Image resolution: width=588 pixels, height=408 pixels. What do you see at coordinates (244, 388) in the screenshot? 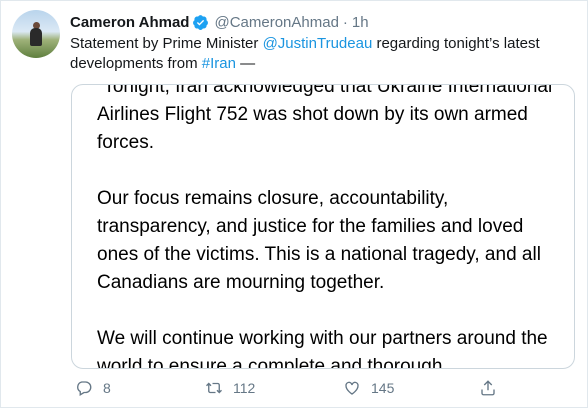
I see `retweet-count: 112` at bounding box center [244, 388].